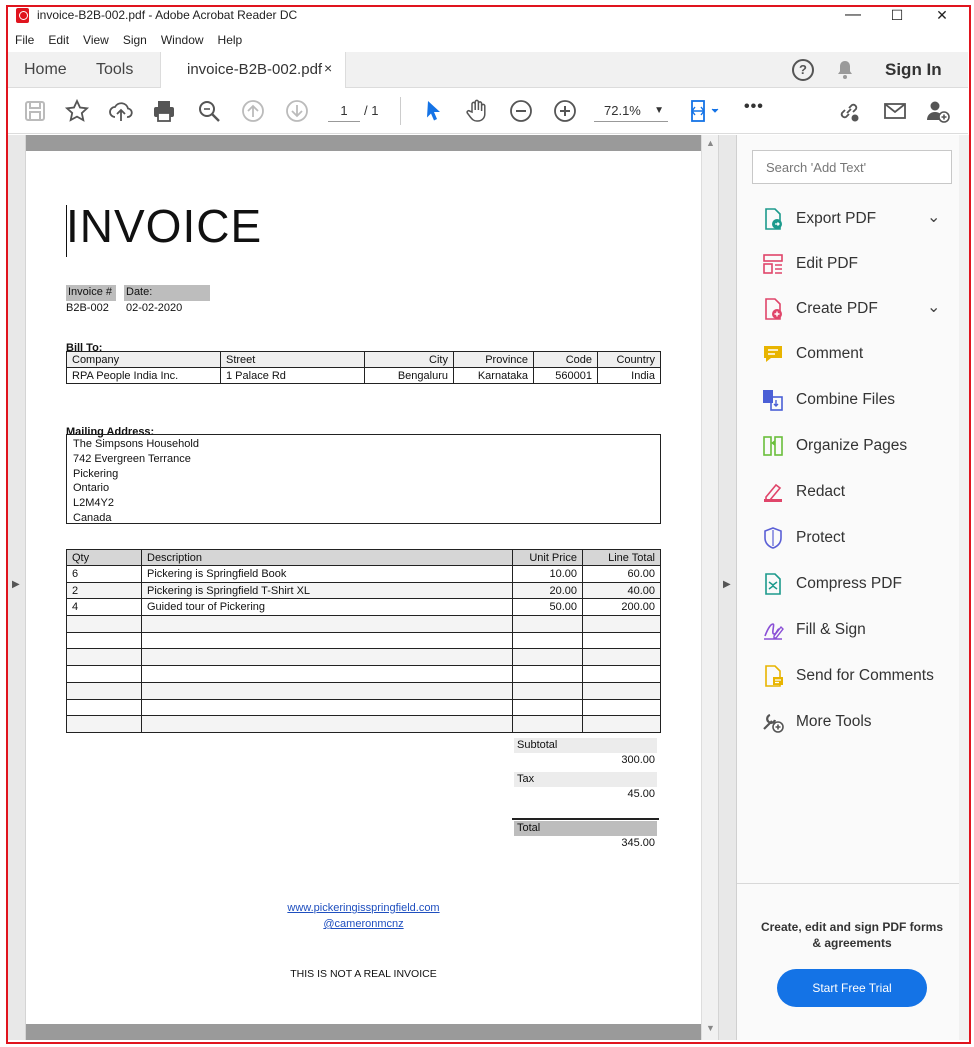 The height and width of the screenshot is (1047, 974). I want to click on save-icon, so click(35, 111).